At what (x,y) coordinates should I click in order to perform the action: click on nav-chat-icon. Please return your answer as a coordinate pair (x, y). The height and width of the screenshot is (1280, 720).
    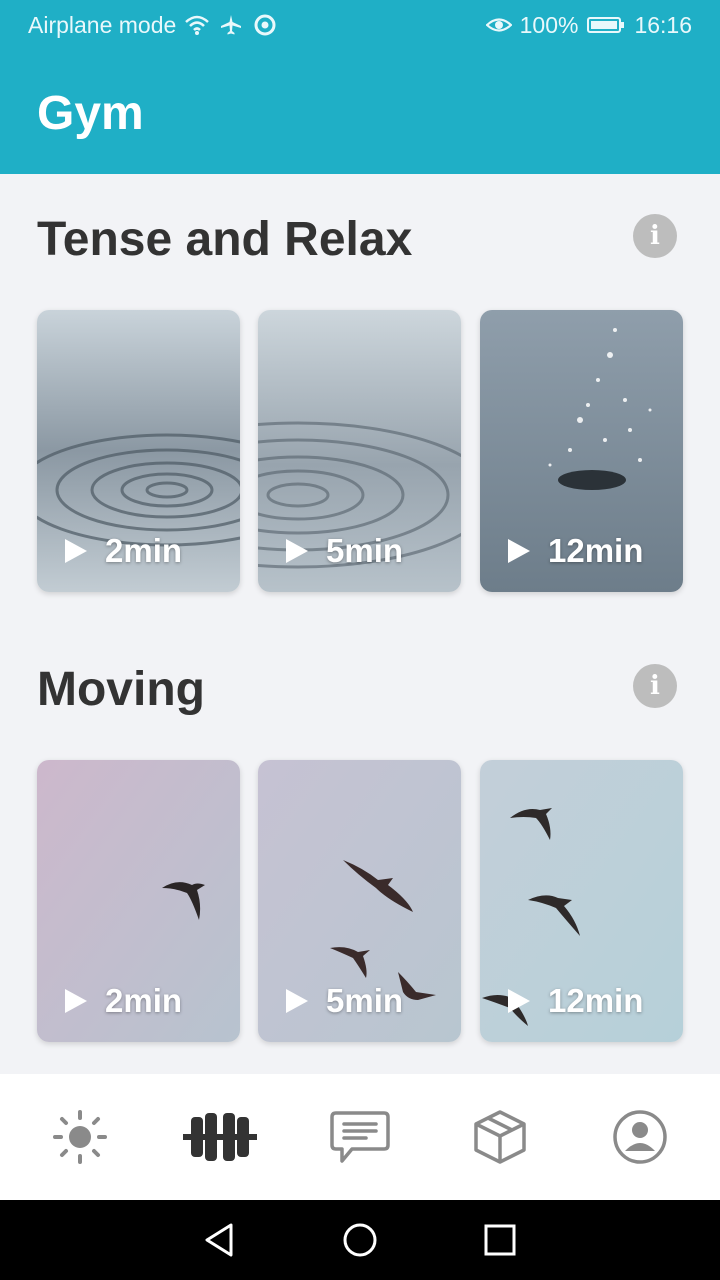
    Looking at the image, I should click on (360, 1137).